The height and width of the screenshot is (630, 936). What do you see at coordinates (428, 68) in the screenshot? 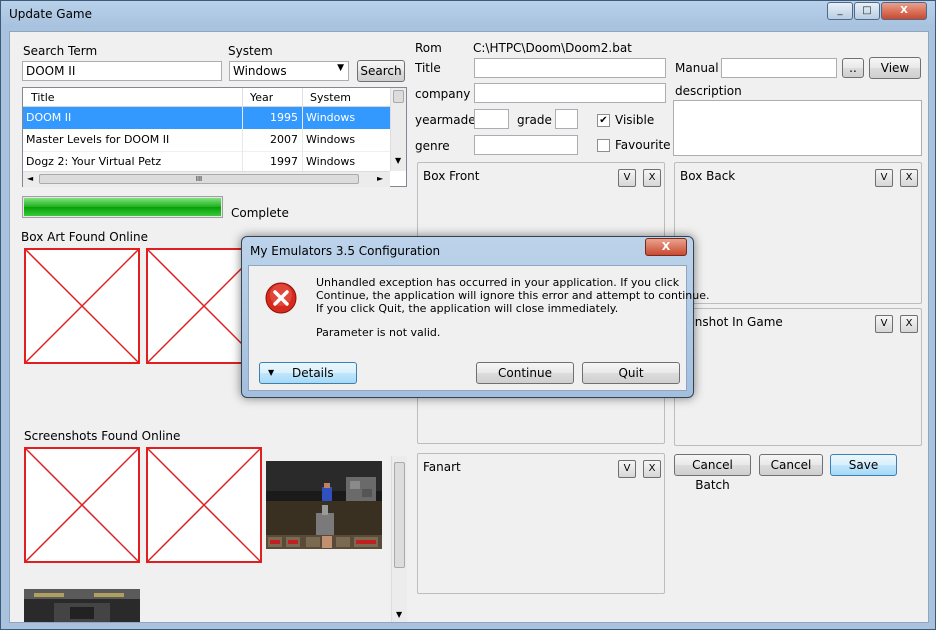
I see `title-label: Title` at bounding box center [428, 68].